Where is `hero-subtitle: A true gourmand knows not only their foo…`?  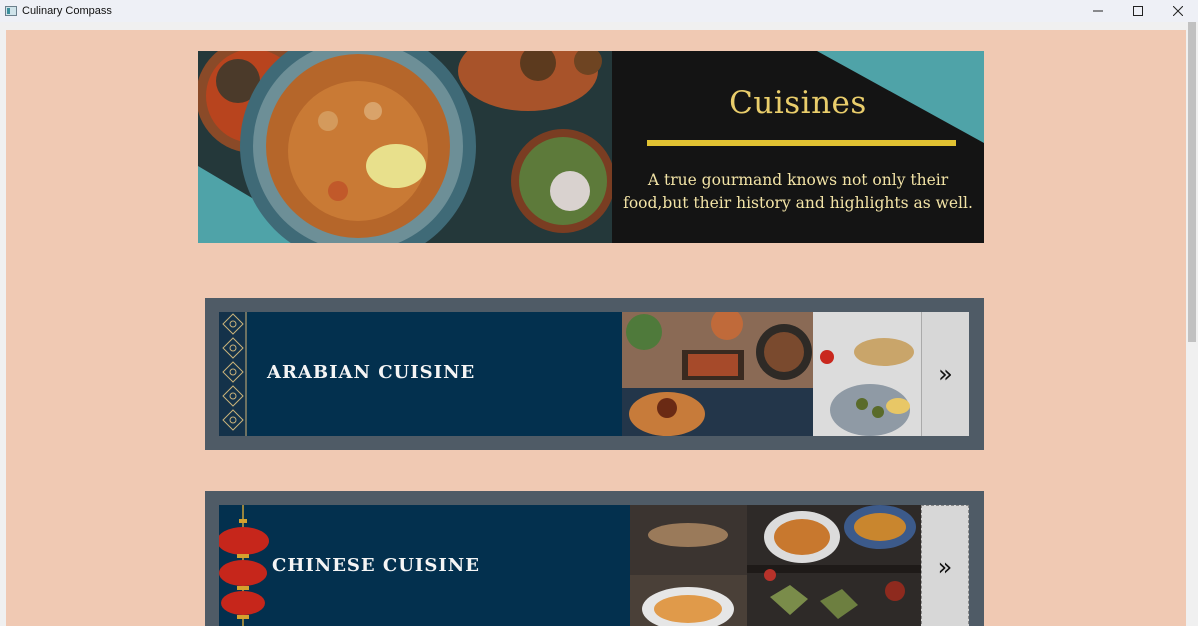
hero-subtitle: A true gourmand knows not only their foo… is located at coordinates (798, 192).